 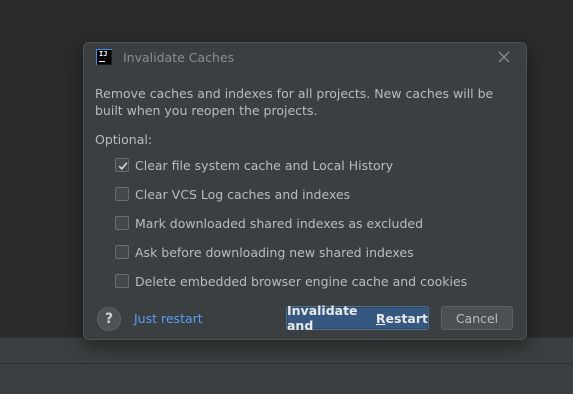 What do you see at coordinates (305, 58) in the screenshot?
I see `dialog-title-bar: IJ Invalidate Caches` at bounding box center [305, 58].